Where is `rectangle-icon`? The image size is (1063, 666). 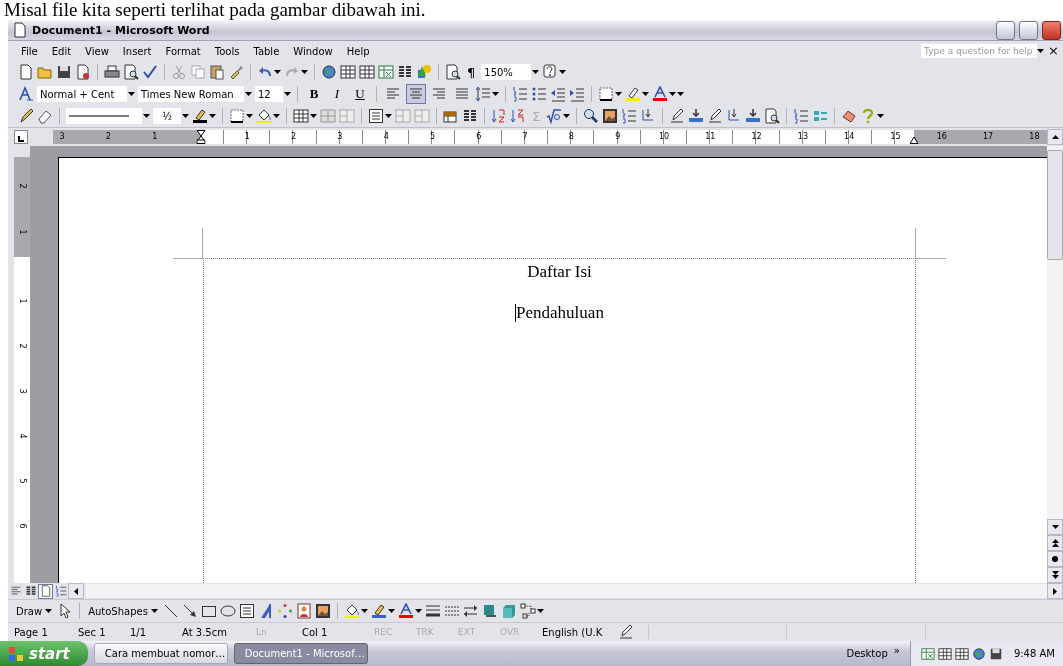 rectangle-icon is located at coordinates (208, 611).